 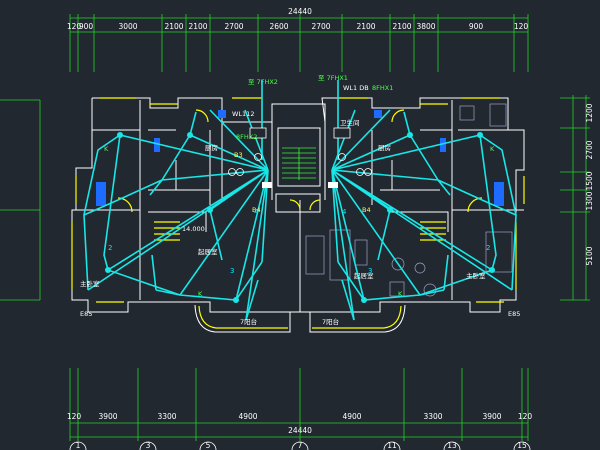 I want to click on wl-left-label: WL112, so click(x=243, y=114).